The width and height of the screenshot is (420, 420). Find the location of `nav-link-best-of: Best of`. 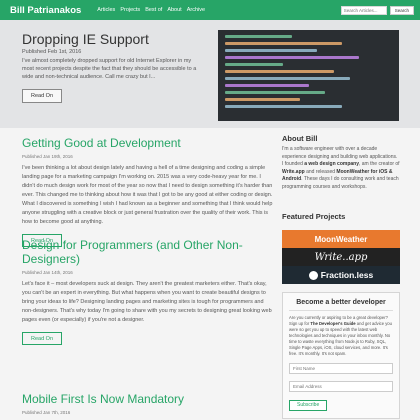

nav-link-best-of: Best of is located at coordinates (153, 10).